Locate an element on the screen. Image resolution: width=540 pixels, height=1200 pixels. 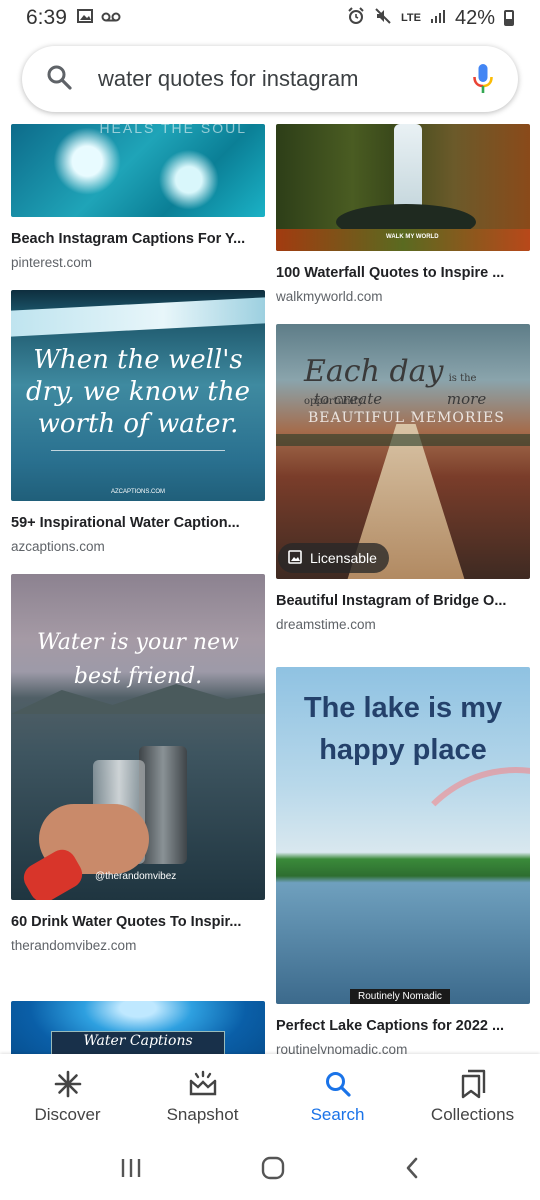
search-query: water quotes for instagram is located at coordinates (228, 79).